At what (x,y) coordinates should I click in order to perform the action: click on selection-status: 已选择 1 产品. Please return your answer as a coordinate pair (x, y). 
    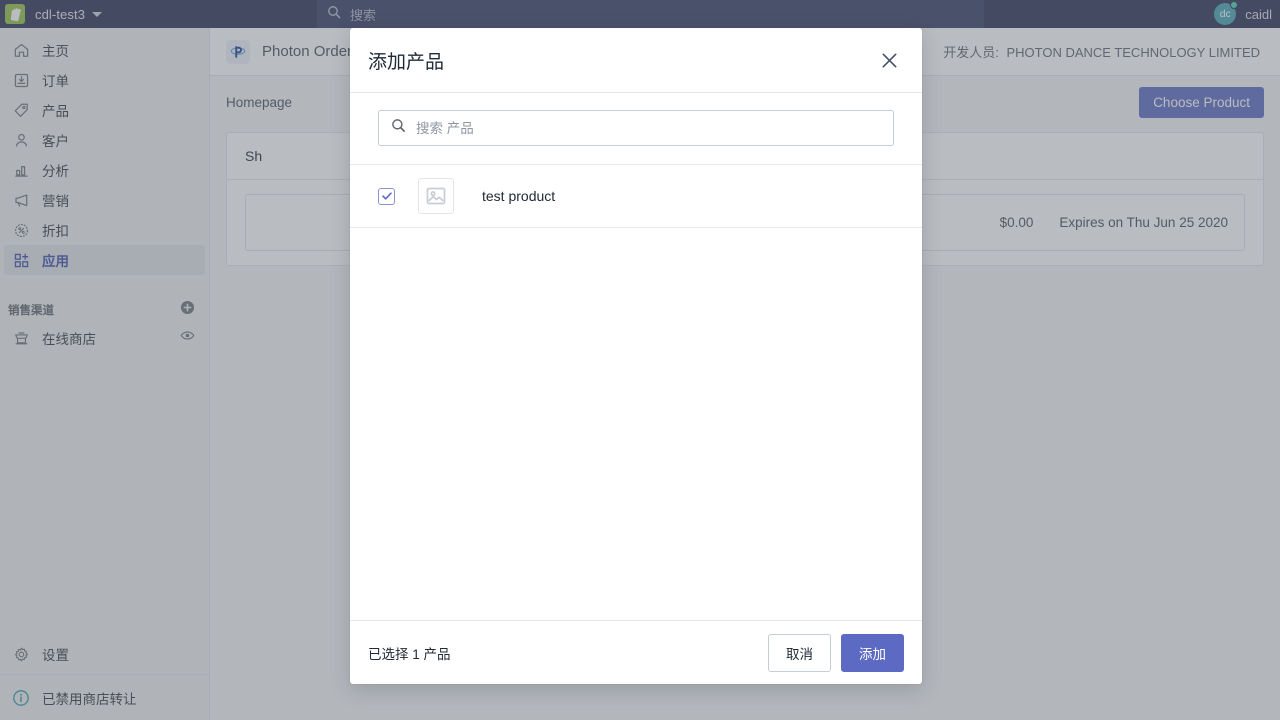
    Looking at the image, I should click on (409, 654).